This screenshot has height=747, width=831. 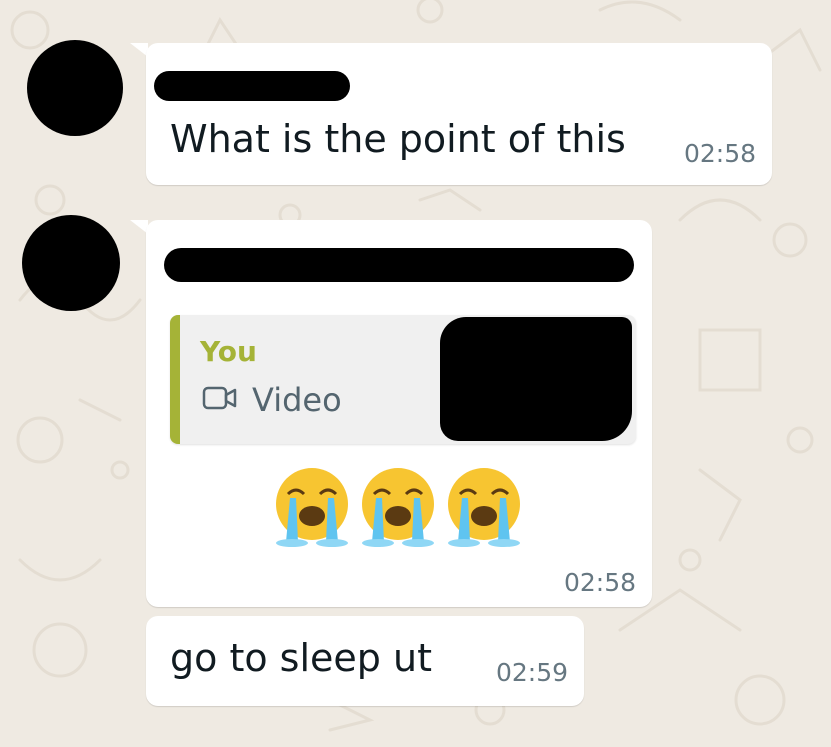 I want to click on video-camera-icon, so click(x=220, y=400).